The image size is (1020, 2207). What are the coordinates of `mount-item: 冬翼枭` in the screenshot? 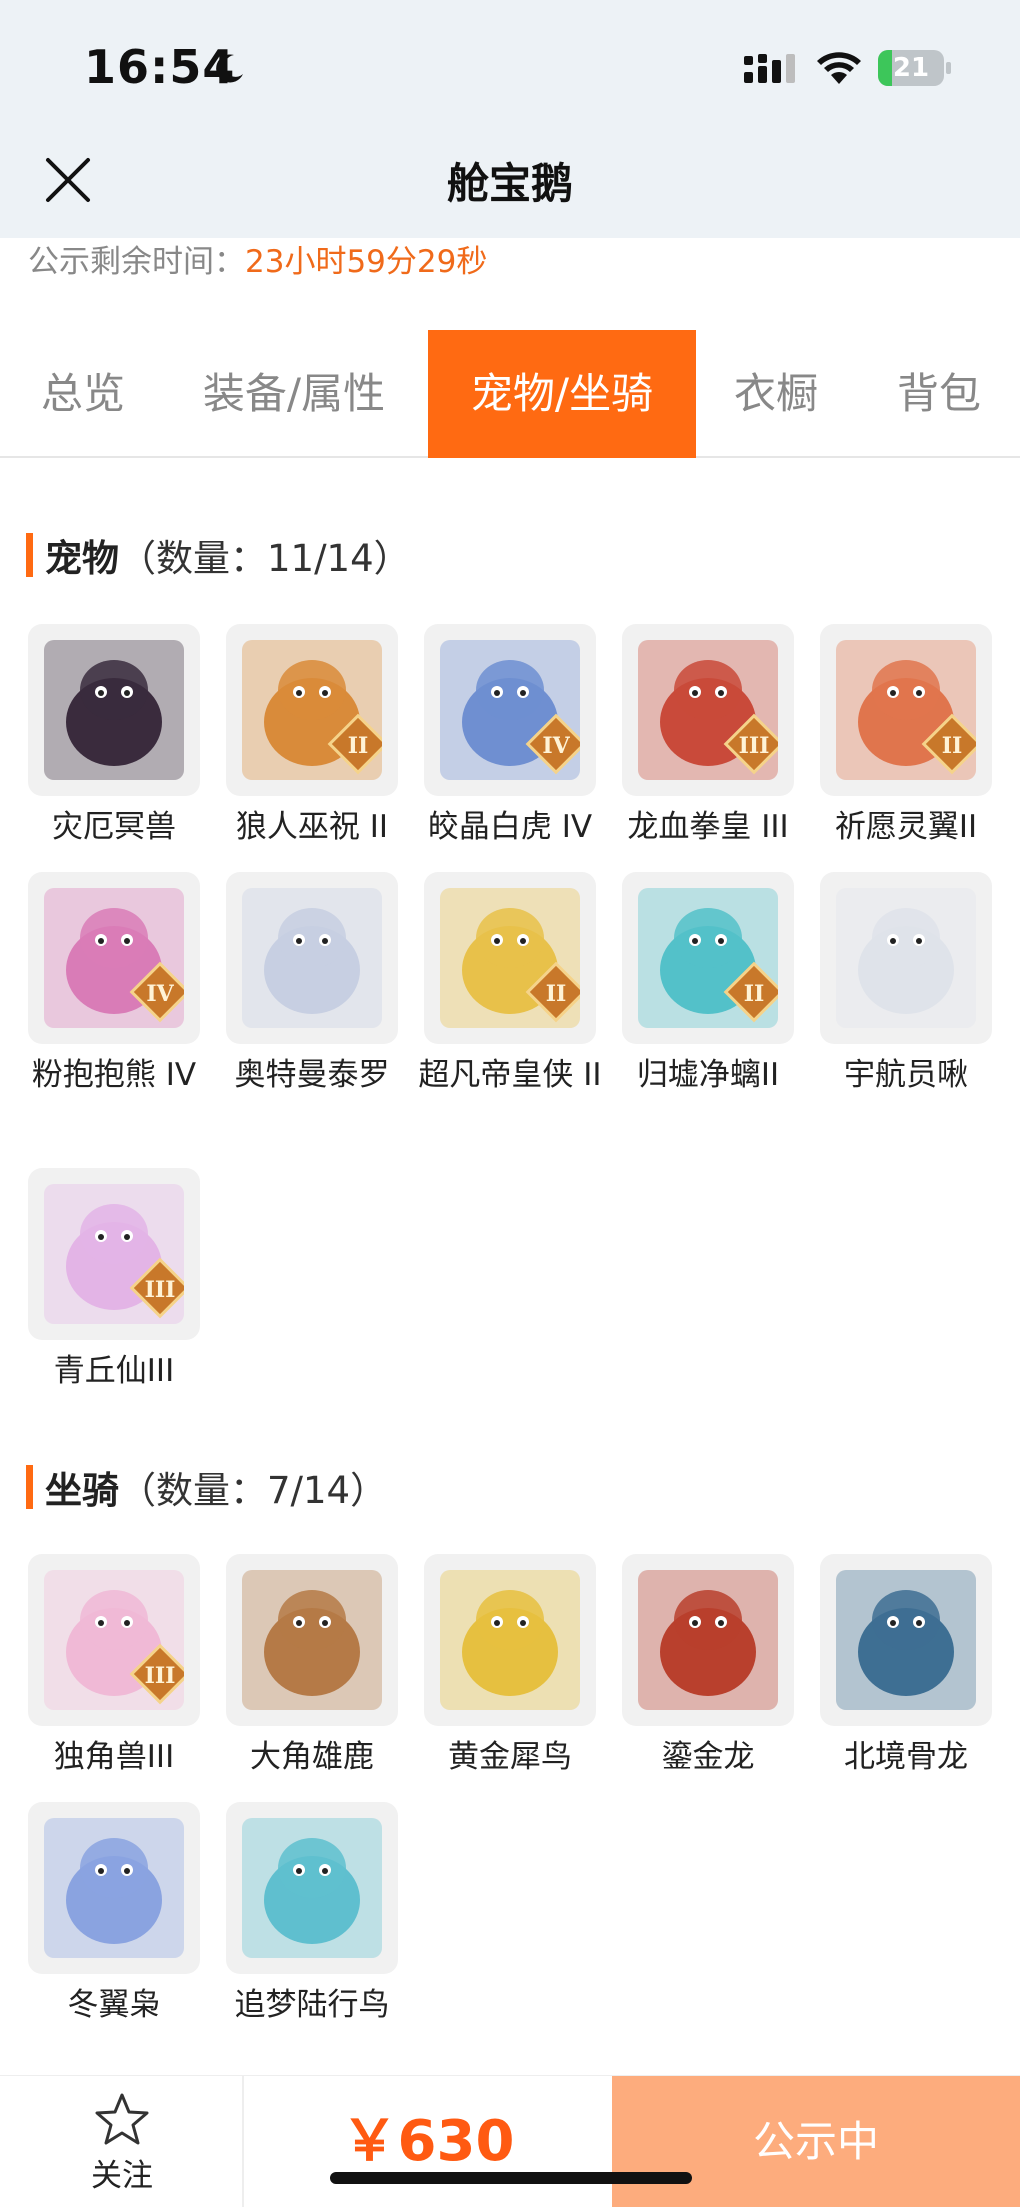 It's located at (114, 1912).